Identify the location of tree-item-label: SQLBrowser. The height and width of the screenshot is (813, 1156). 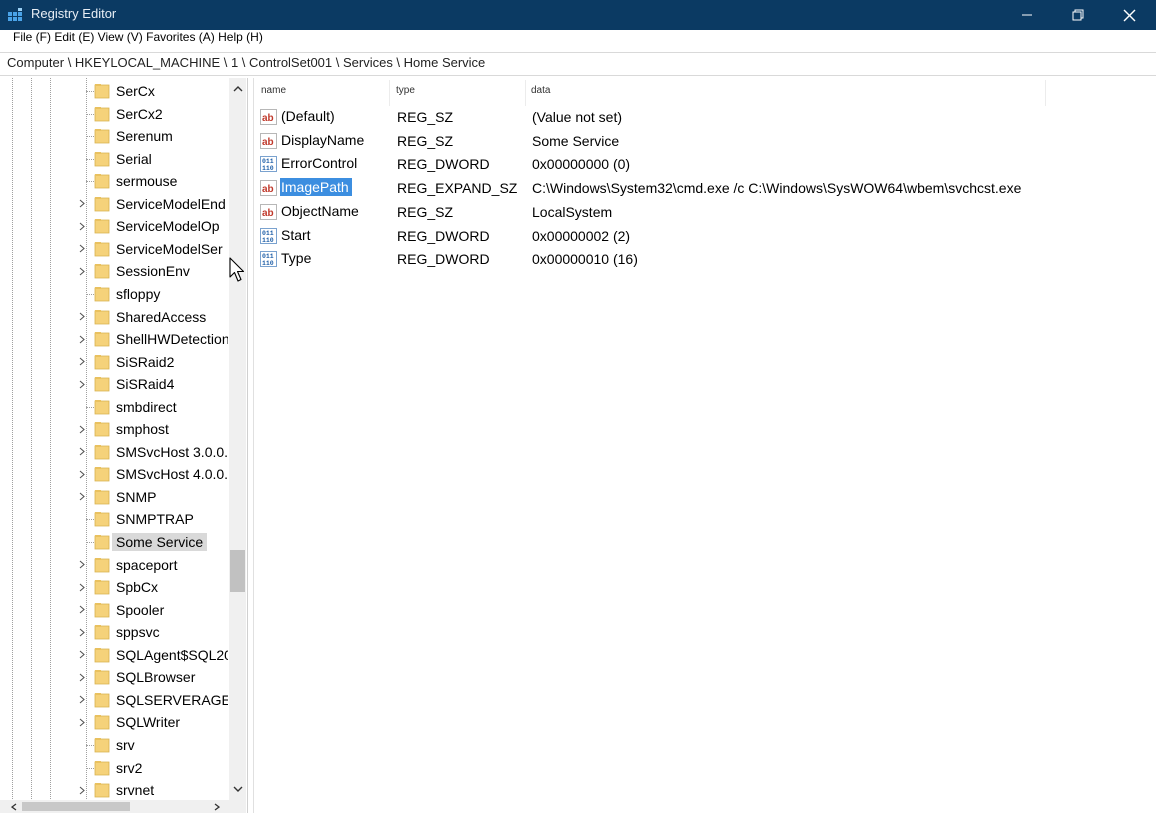
(156, 677).